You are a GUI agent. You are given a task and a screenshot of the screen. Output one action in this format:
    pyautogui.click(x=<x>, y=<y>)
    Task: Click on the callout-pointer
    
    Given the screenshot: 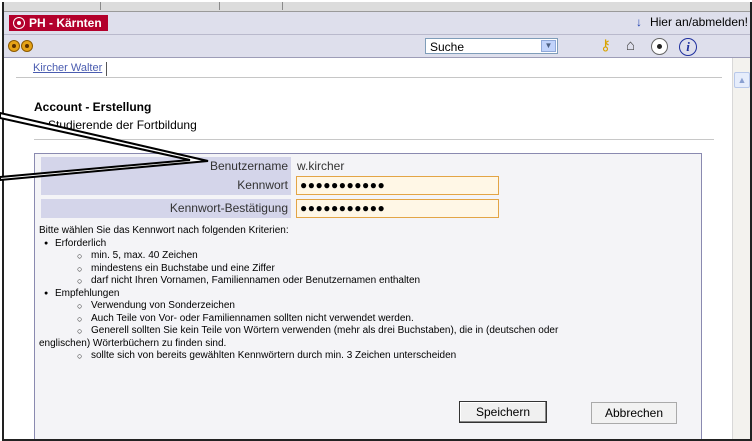 What is the action you would take?
    pyautogui.click(x=104, y=146)
    